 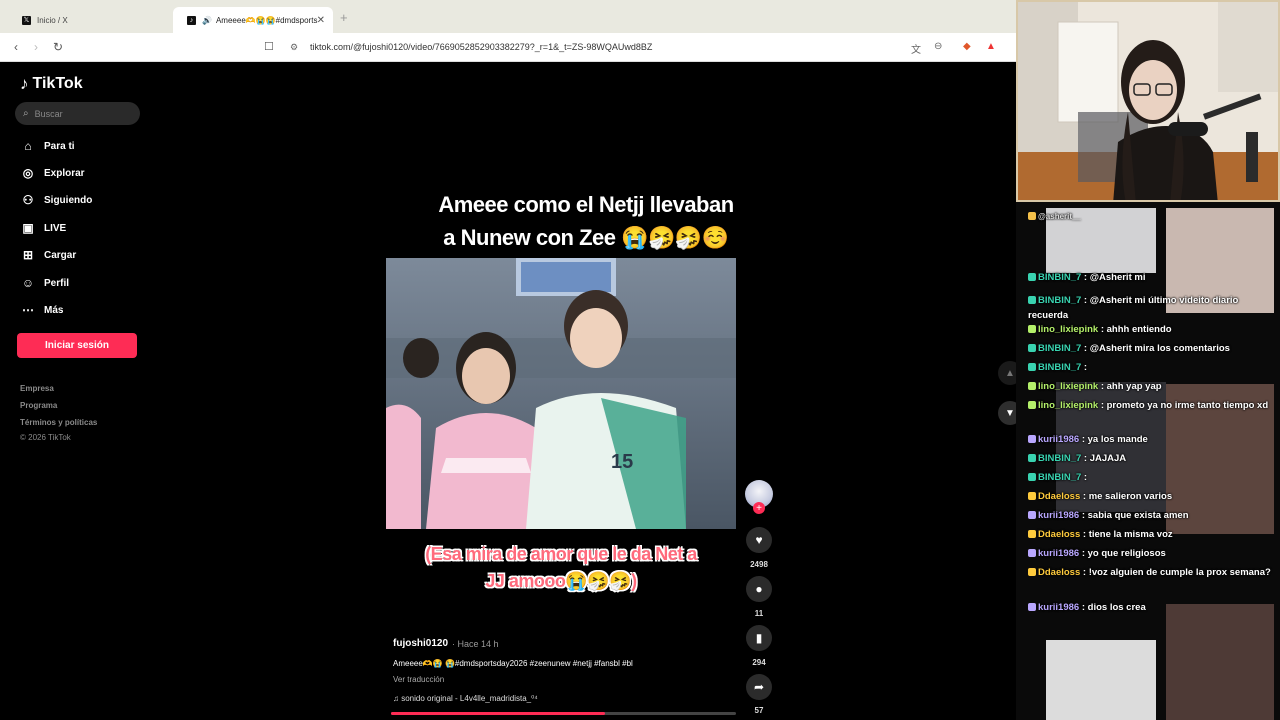 What do you see at coordinates (1113, 439) in the screenshot?
I see `chat-text: : ya los mande` at bounding box center [1113, 439].